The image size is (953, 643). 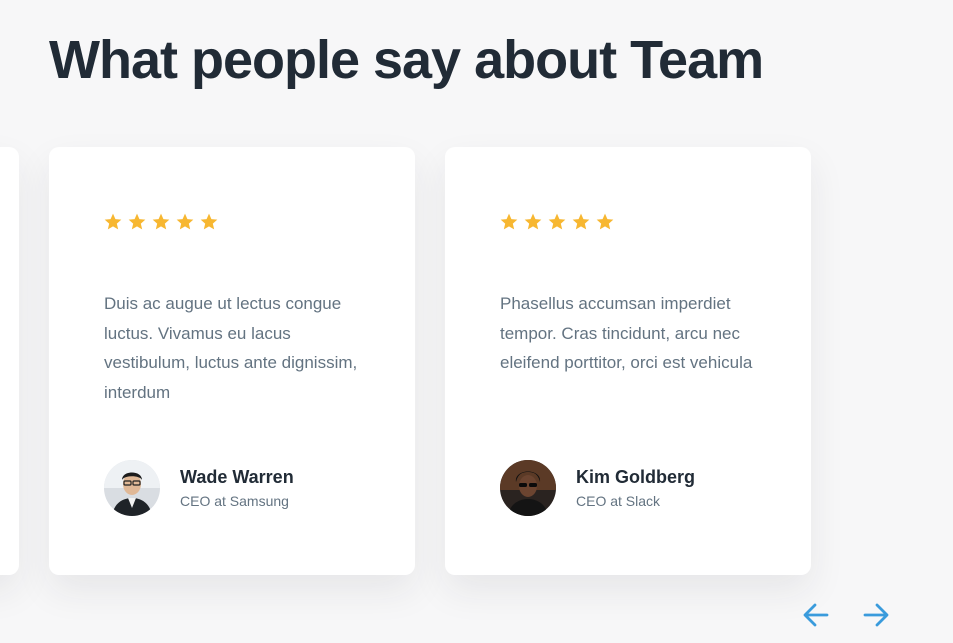 I want to click on author-info: Wade Warren CEO at Samsung, so click(x=199, y=488).